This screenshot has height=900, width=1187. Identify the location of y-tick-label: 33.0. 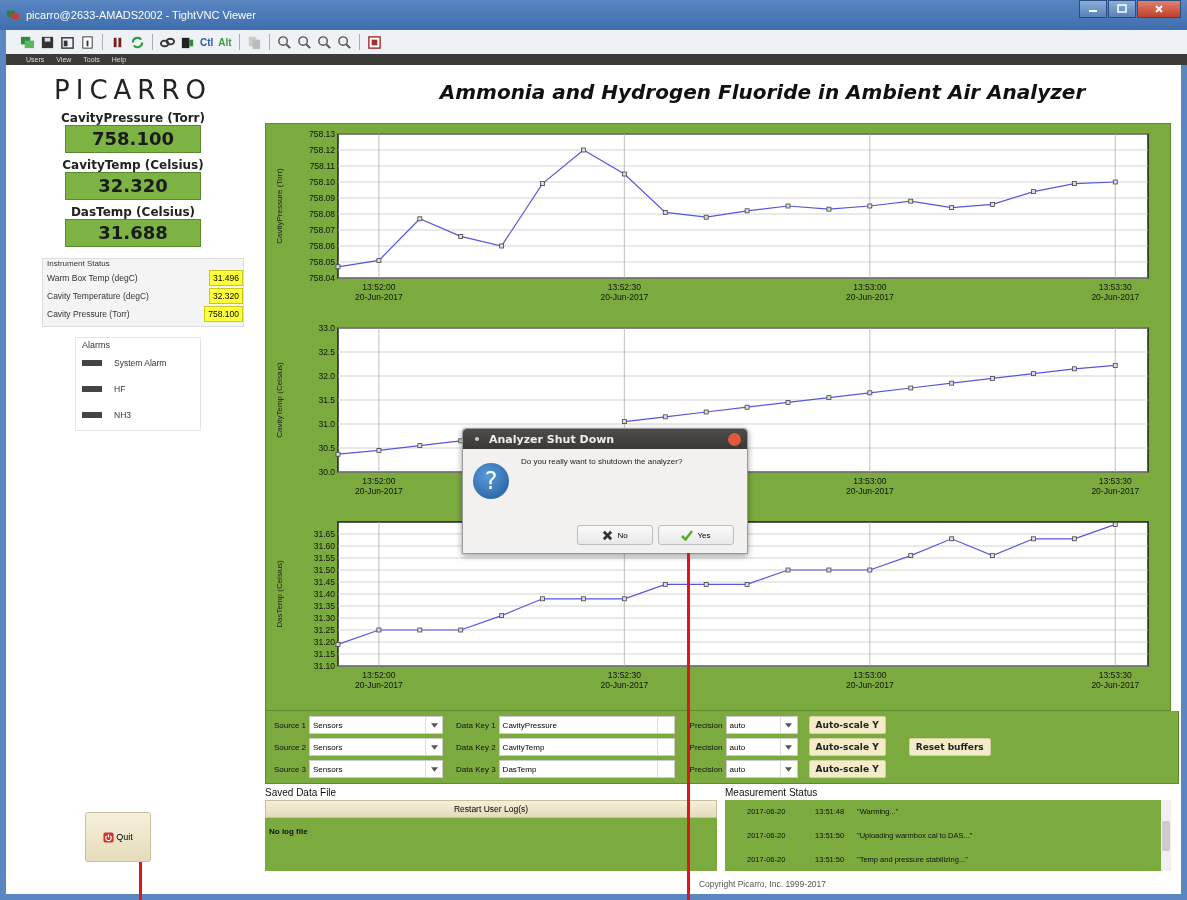
(326, 328).